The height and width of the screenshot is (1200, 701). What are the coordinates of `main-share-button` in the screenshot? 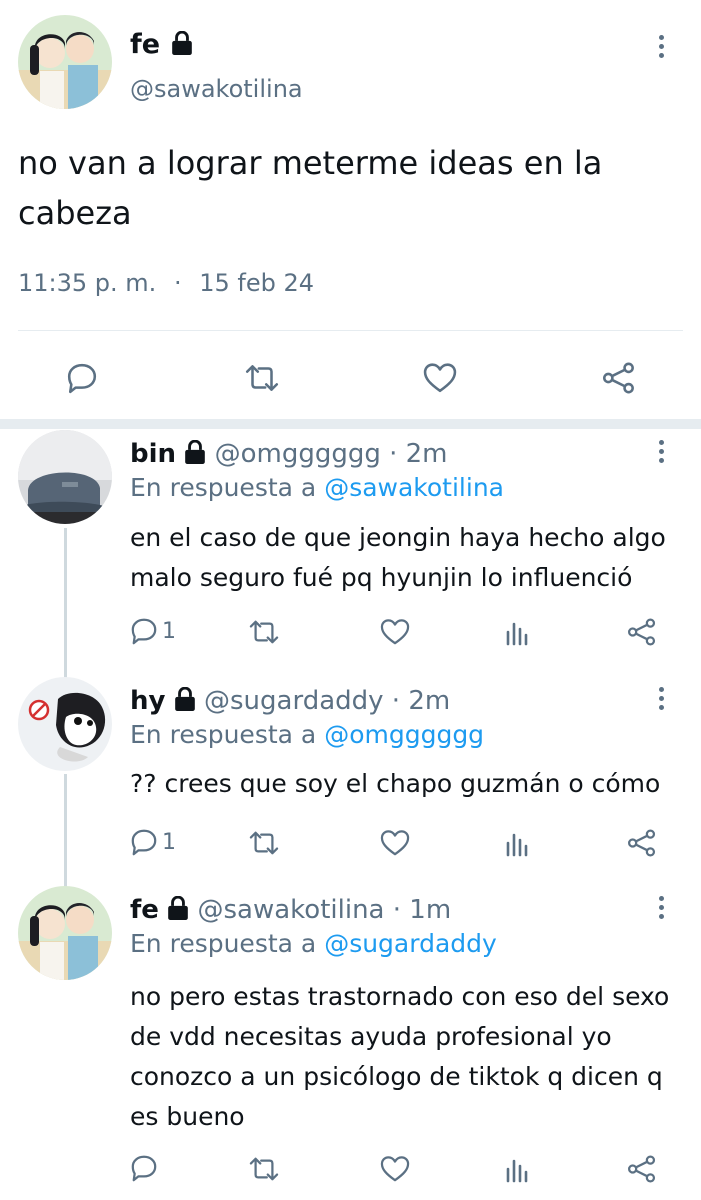 It's located at (619, 378).